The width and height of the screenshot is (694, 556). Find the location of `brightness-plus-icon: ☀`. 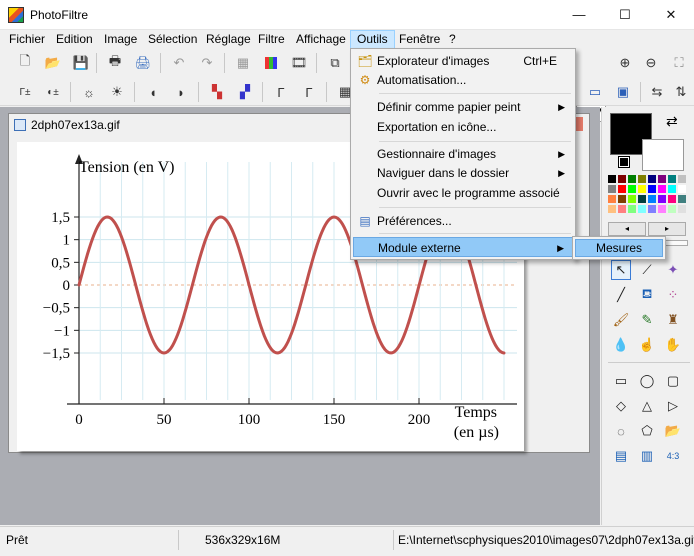

brightness-plus-icon: ☀ is located at coordinates (117, 92).